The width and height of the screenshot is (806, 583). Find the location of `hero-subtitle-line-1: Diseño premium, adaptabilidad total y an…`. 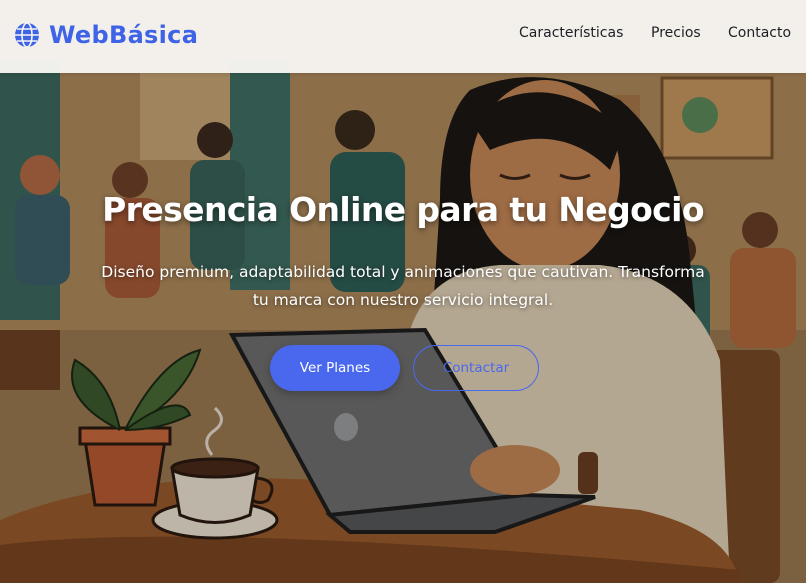

hero-subtitle-line-1: Diseño premium, adaptabilidad total y an… is located at coordinates (403, 272).